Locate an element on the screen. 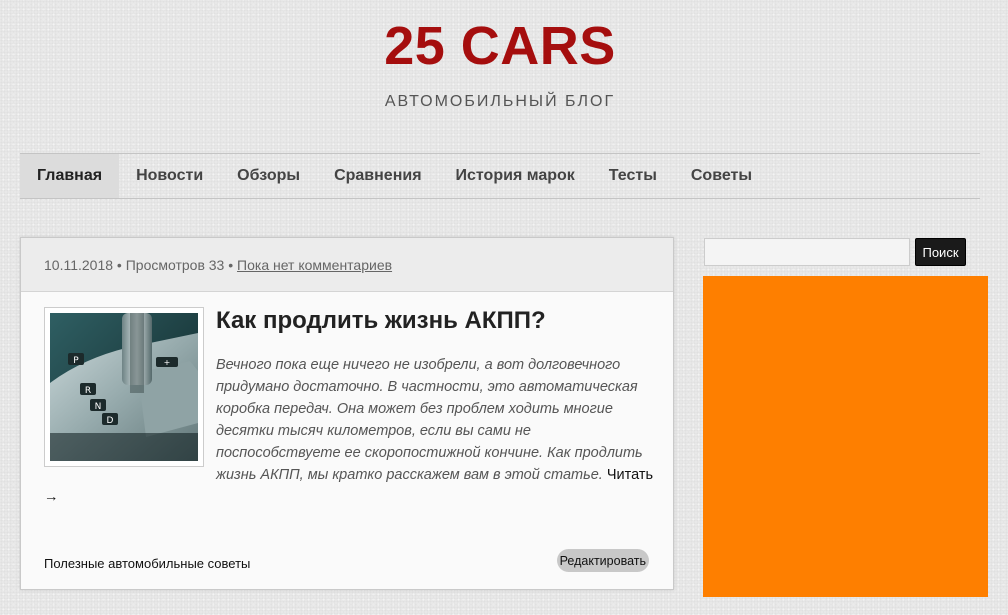 This screenshot has height=615, width=1008. sidebar-ad-banner is located at coordinates (845, 436).